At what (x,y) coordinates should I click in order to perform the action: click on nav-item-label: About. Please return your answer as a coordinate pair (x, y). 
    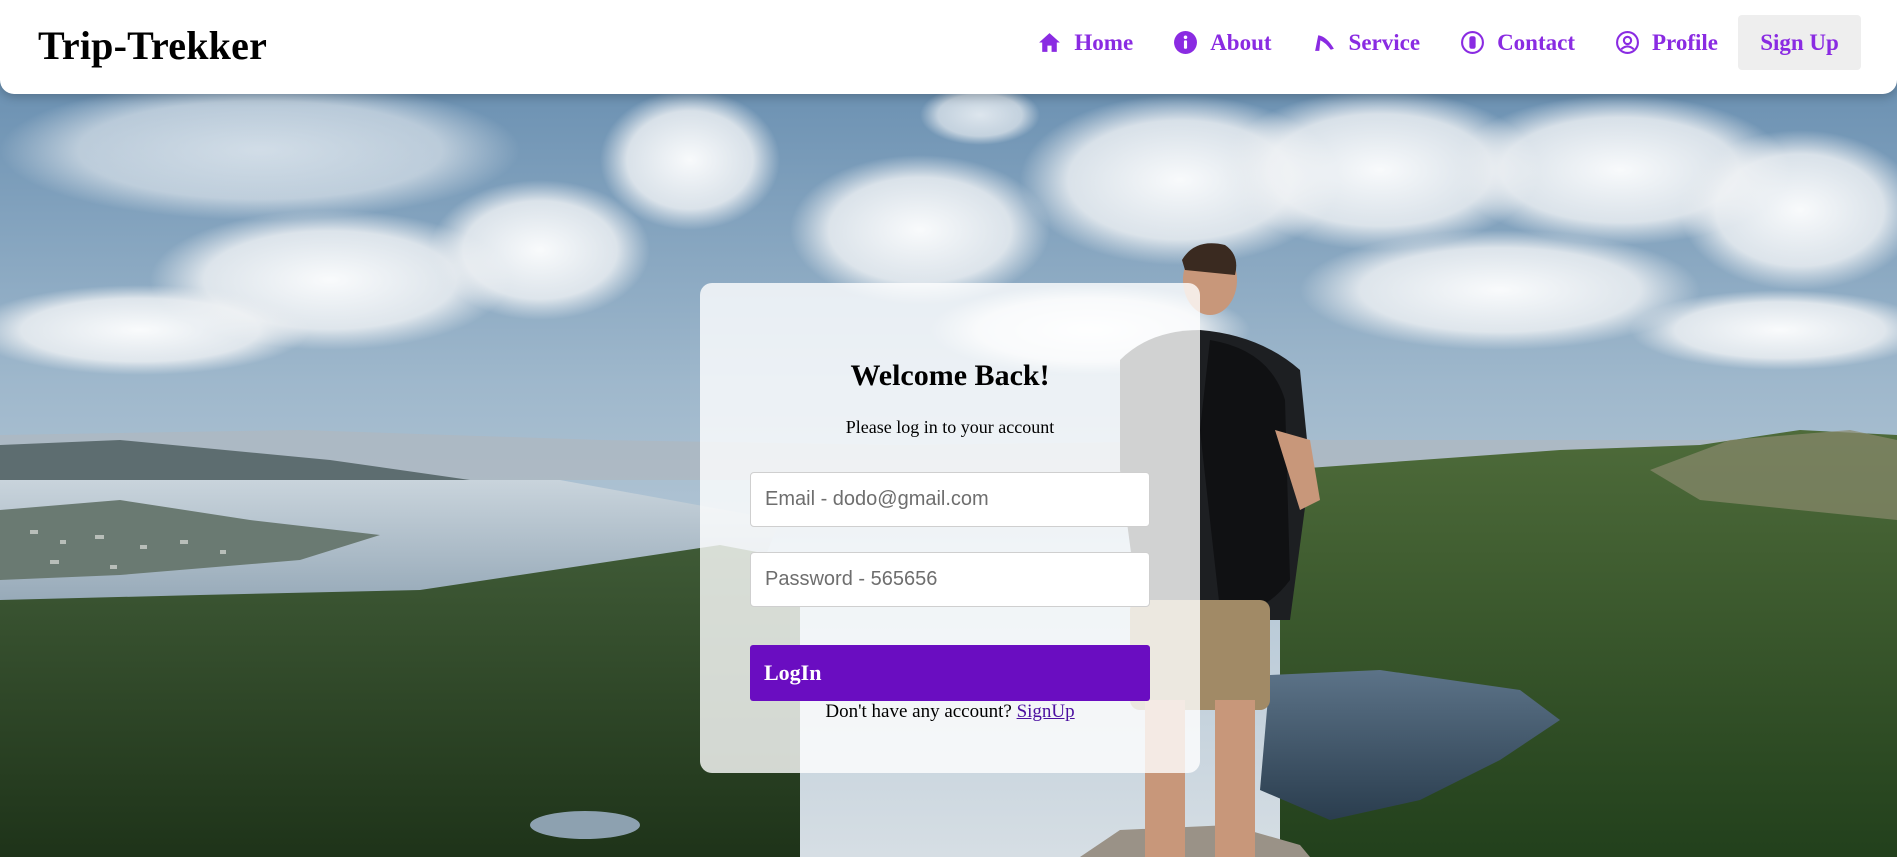
    Looking at the image, I should click on (1241, 42).